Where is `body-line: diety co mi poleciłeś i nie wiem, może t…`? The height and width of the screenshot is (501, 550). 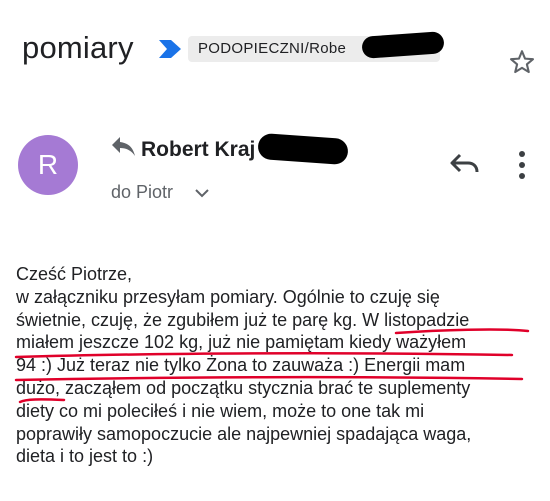 body-line: diety co mi poleciłeś i nie wiem, może t… is located at coordinates (220, 410).